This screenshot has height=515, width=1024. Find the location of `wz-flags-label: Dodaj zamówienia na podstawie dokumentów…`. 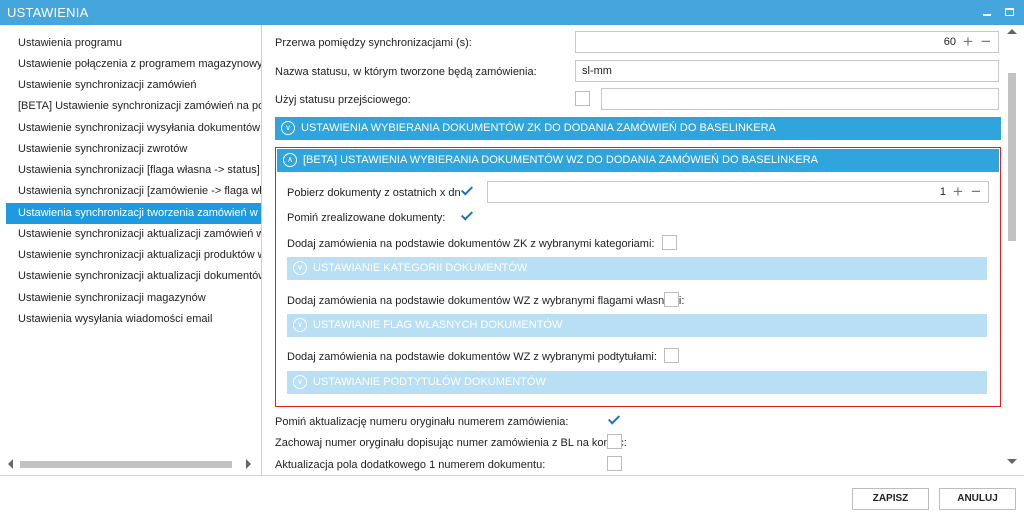

wz-flags-label: Dodaj zamówienia na podstawie dokumentów… is located at coordinates (486, 301).